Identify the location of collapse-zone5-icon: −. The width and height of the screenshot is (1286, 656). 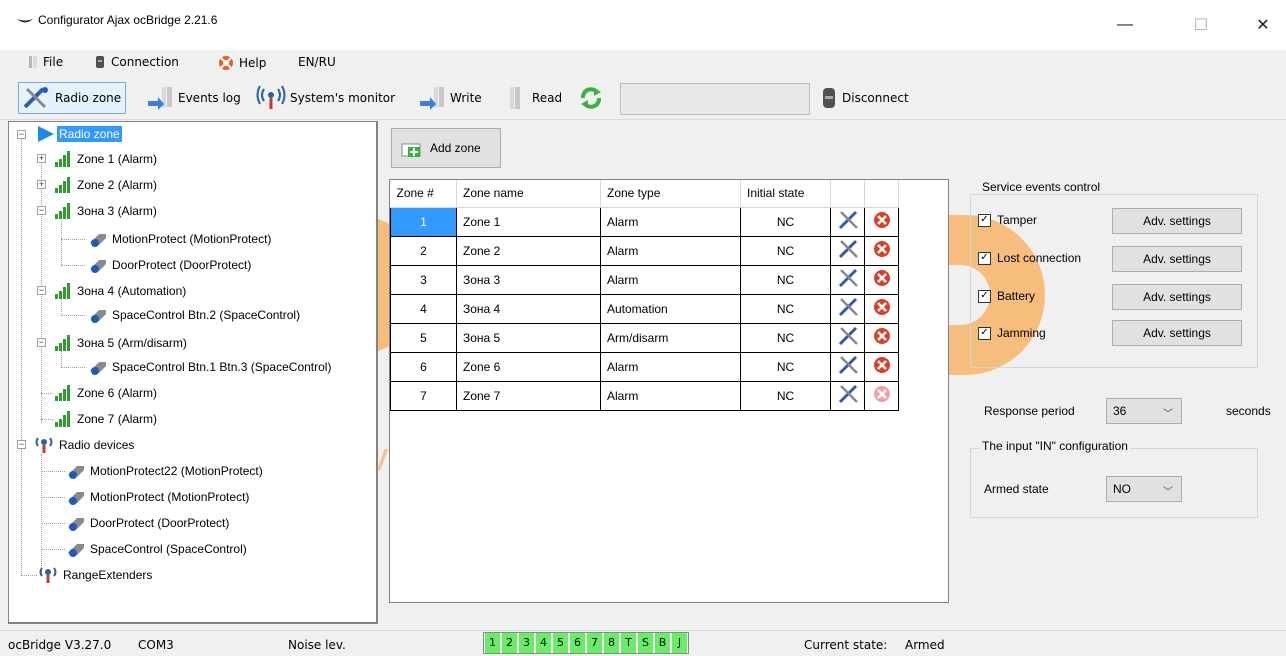
(41, 342).